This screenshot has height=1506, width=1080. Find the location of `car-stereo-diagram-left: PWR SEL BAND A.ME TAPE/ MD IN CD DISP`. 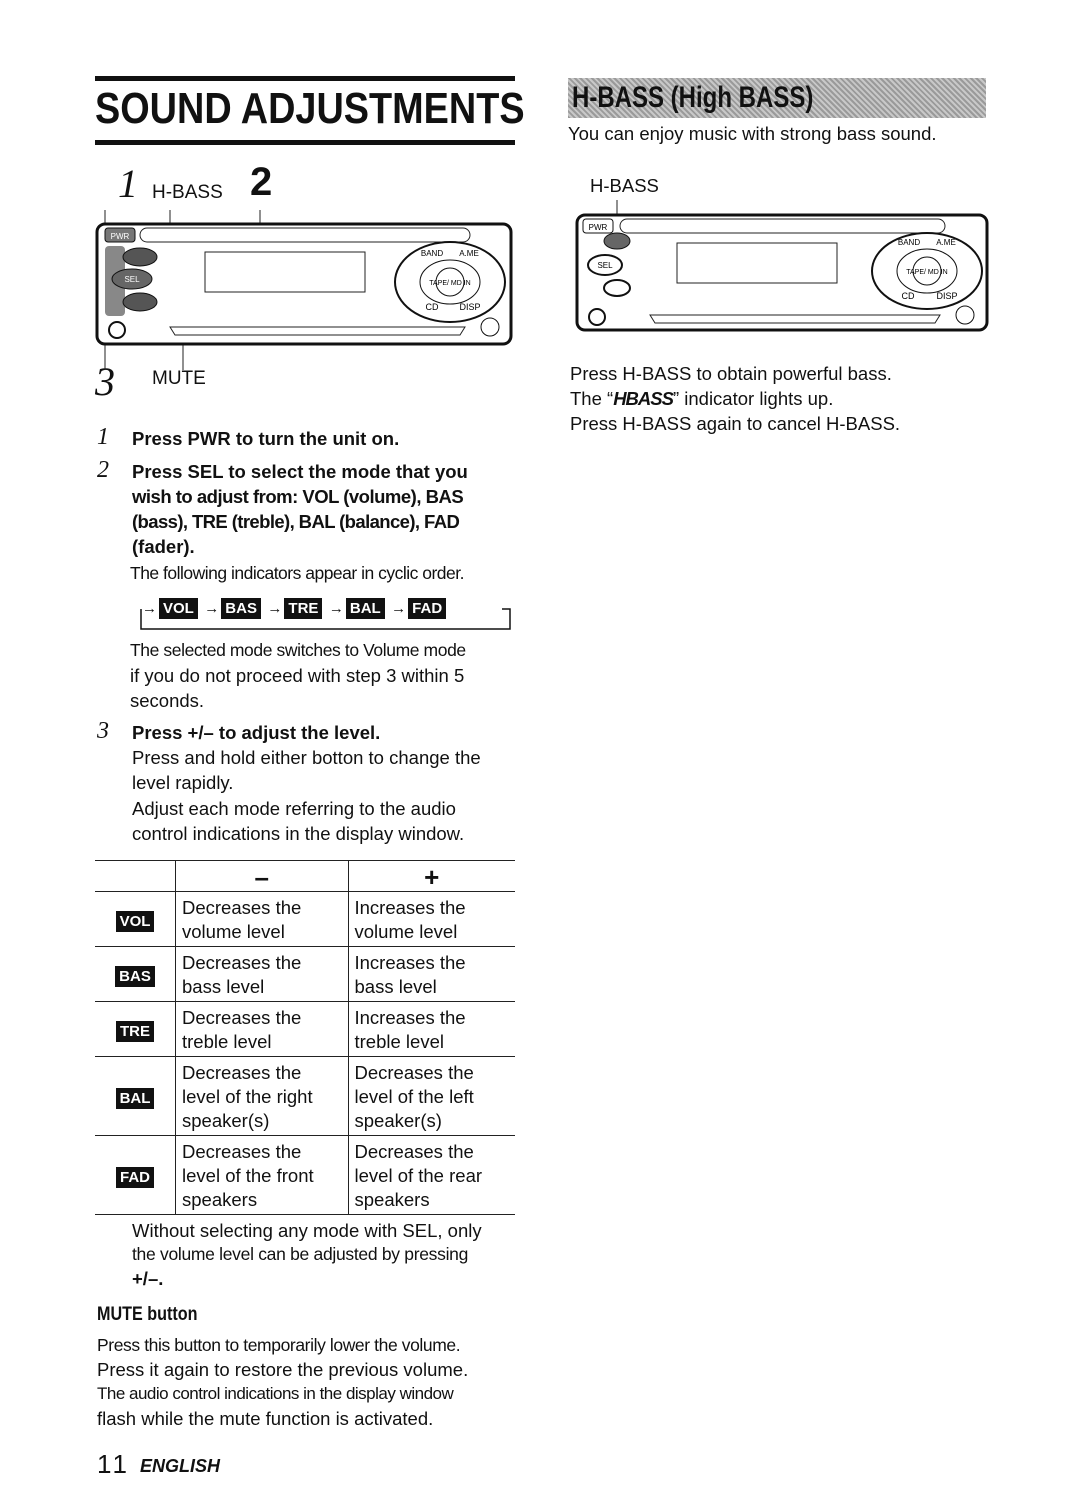

car-stereo-diagram-left: PWR SEL BAND A.ME TAPE/ MD IN CD DISP is located at coordinates (304, 290).